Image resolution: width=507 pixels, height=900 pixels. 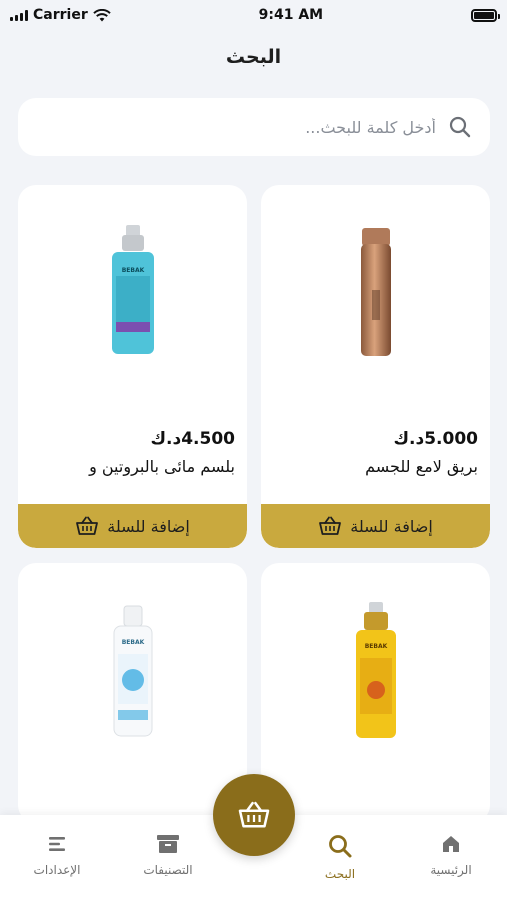 What do you see at coordinates (168, 870) in the screenshot?
I see `tab-categories-label: التصنيفات` at bounding box center [168, 870].